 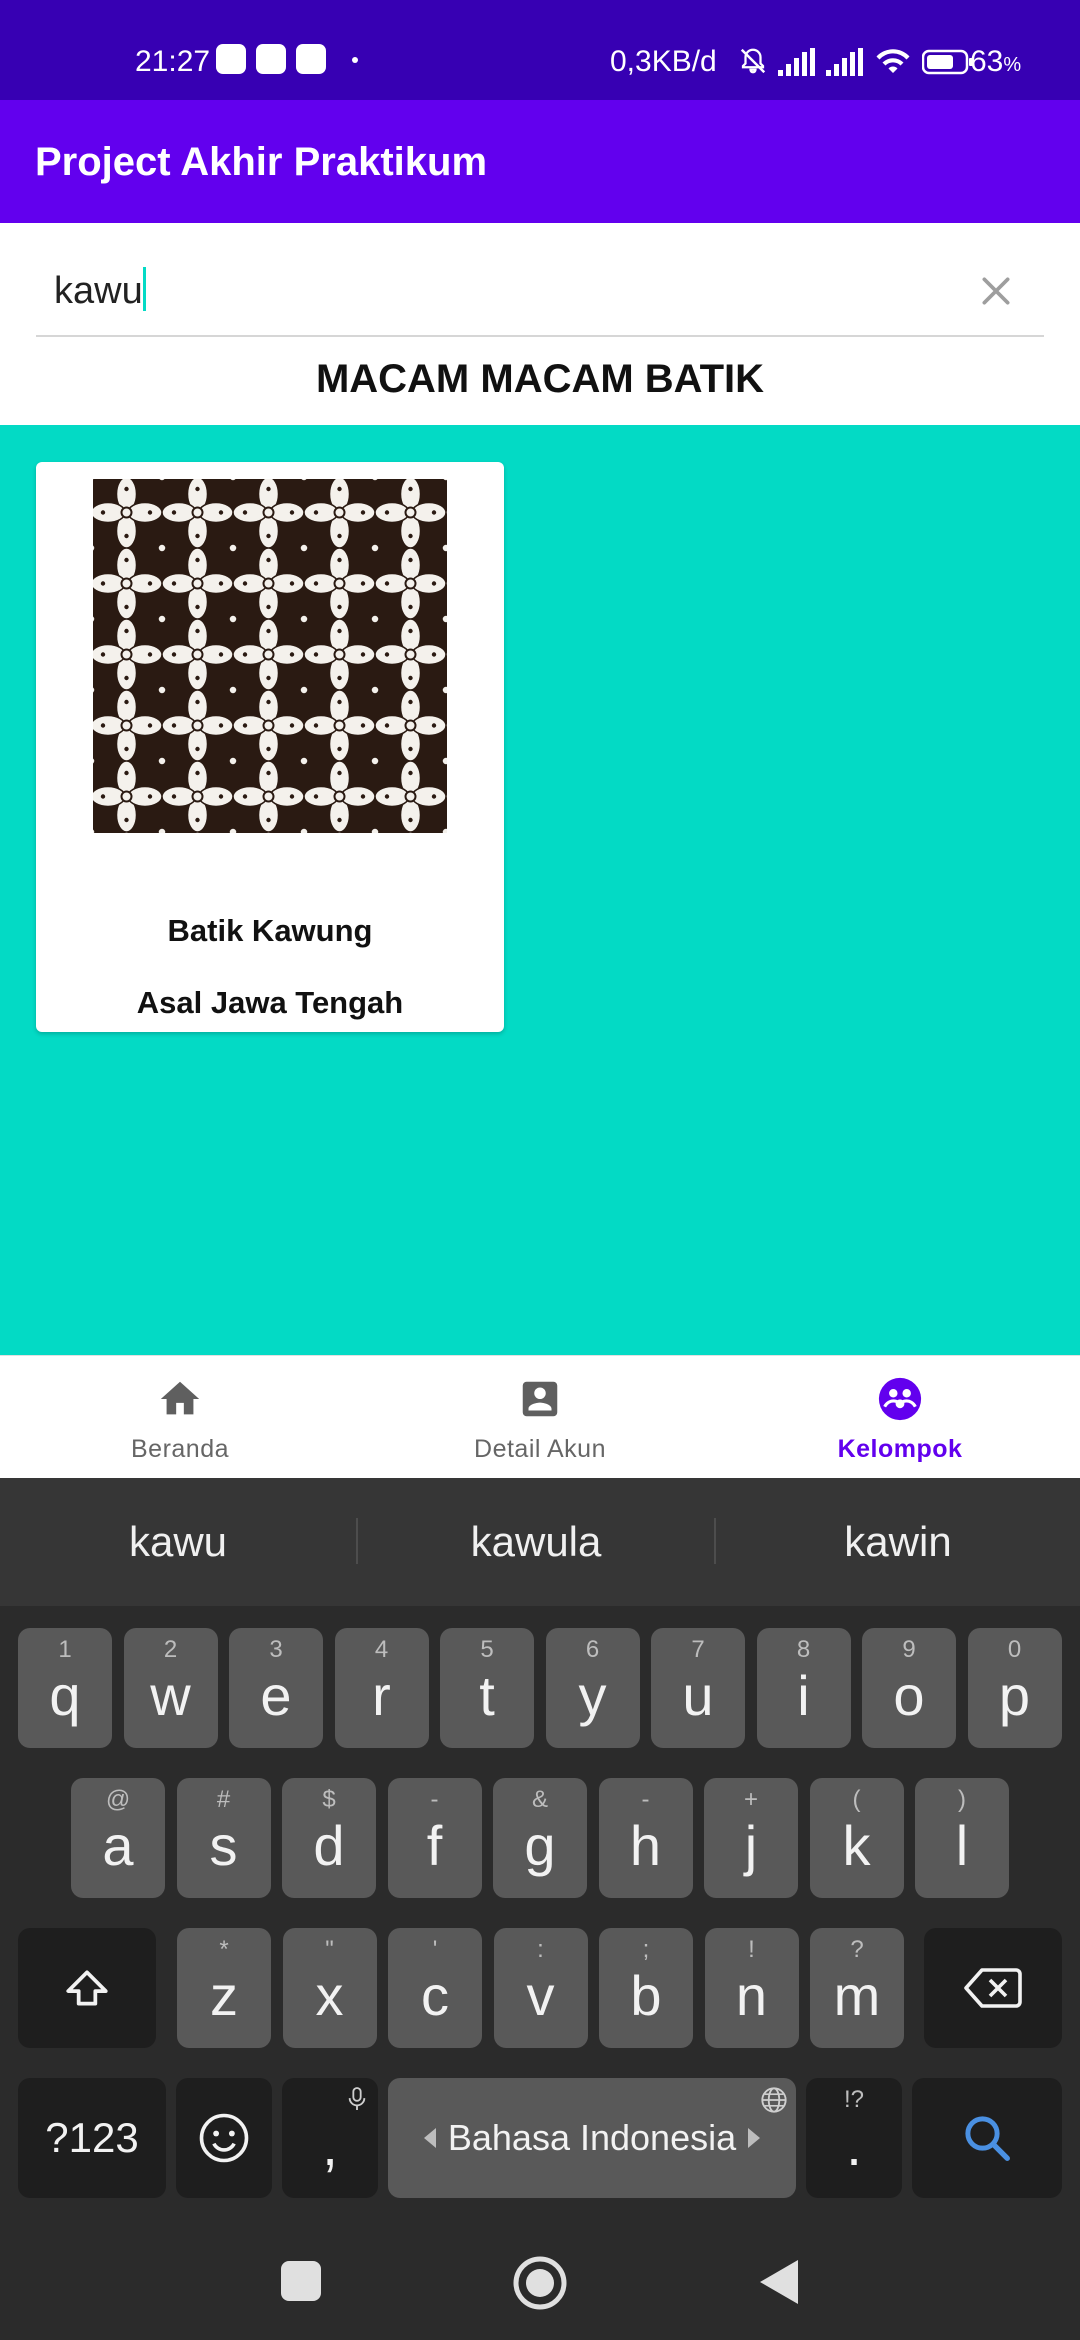 What do you see at coordinates (435, 1995) in the screenshot?
I see `key-label: c` at bounding box center [435, 1995].